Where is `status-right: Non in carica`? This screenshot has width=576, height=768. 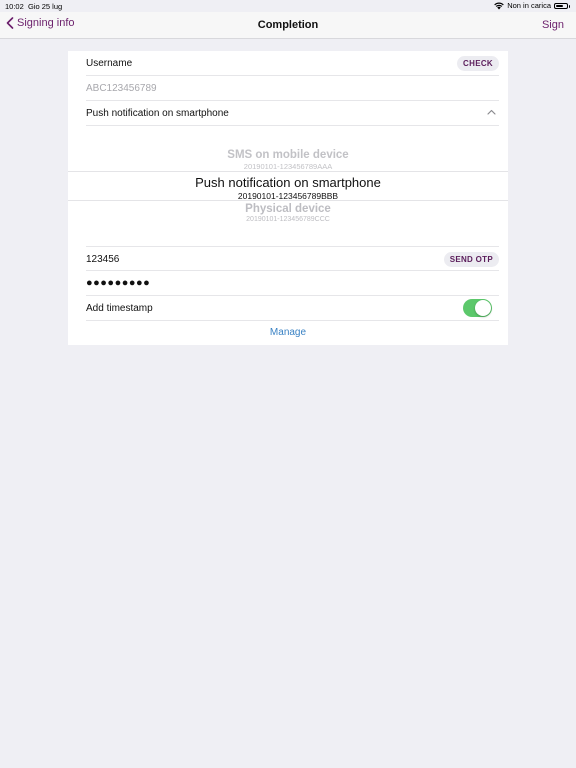 status-right: Non in carica is located at coordinates (532, 5).